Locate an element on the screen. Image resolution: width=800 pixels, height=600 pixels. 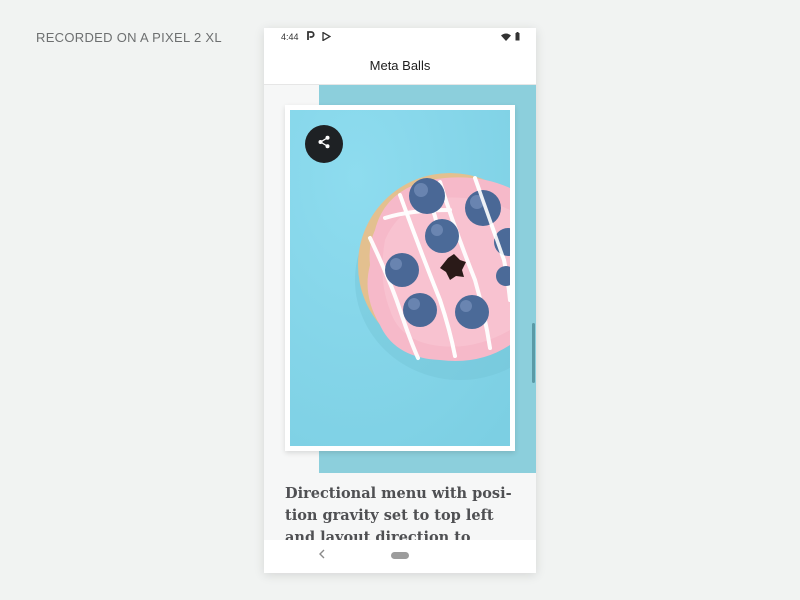
wifi-icon is located at coordinates (506, 38).